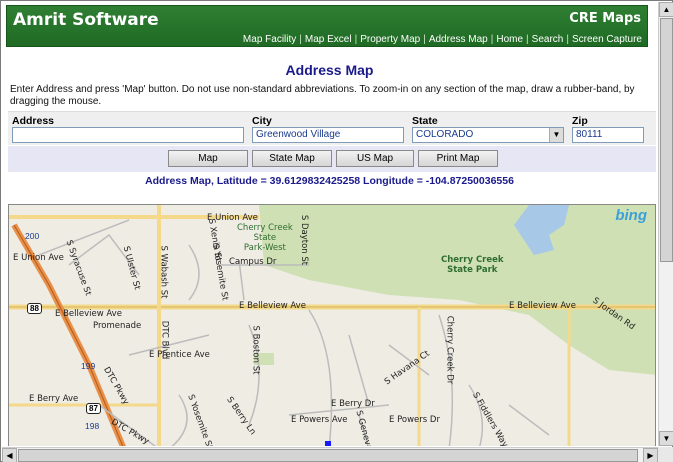  What do you see at coordinates (472, 265) in the screenshot?
I see `map-label: Cherry Creek State Park` at bounding box center [472, 265].